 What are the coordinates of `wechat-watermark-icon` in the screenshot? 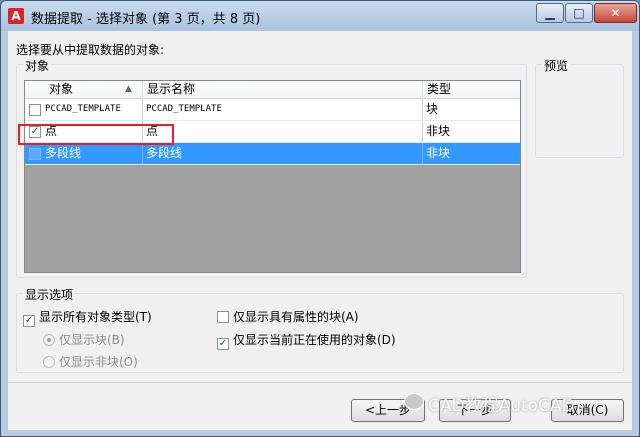 It's located at (414, 401).